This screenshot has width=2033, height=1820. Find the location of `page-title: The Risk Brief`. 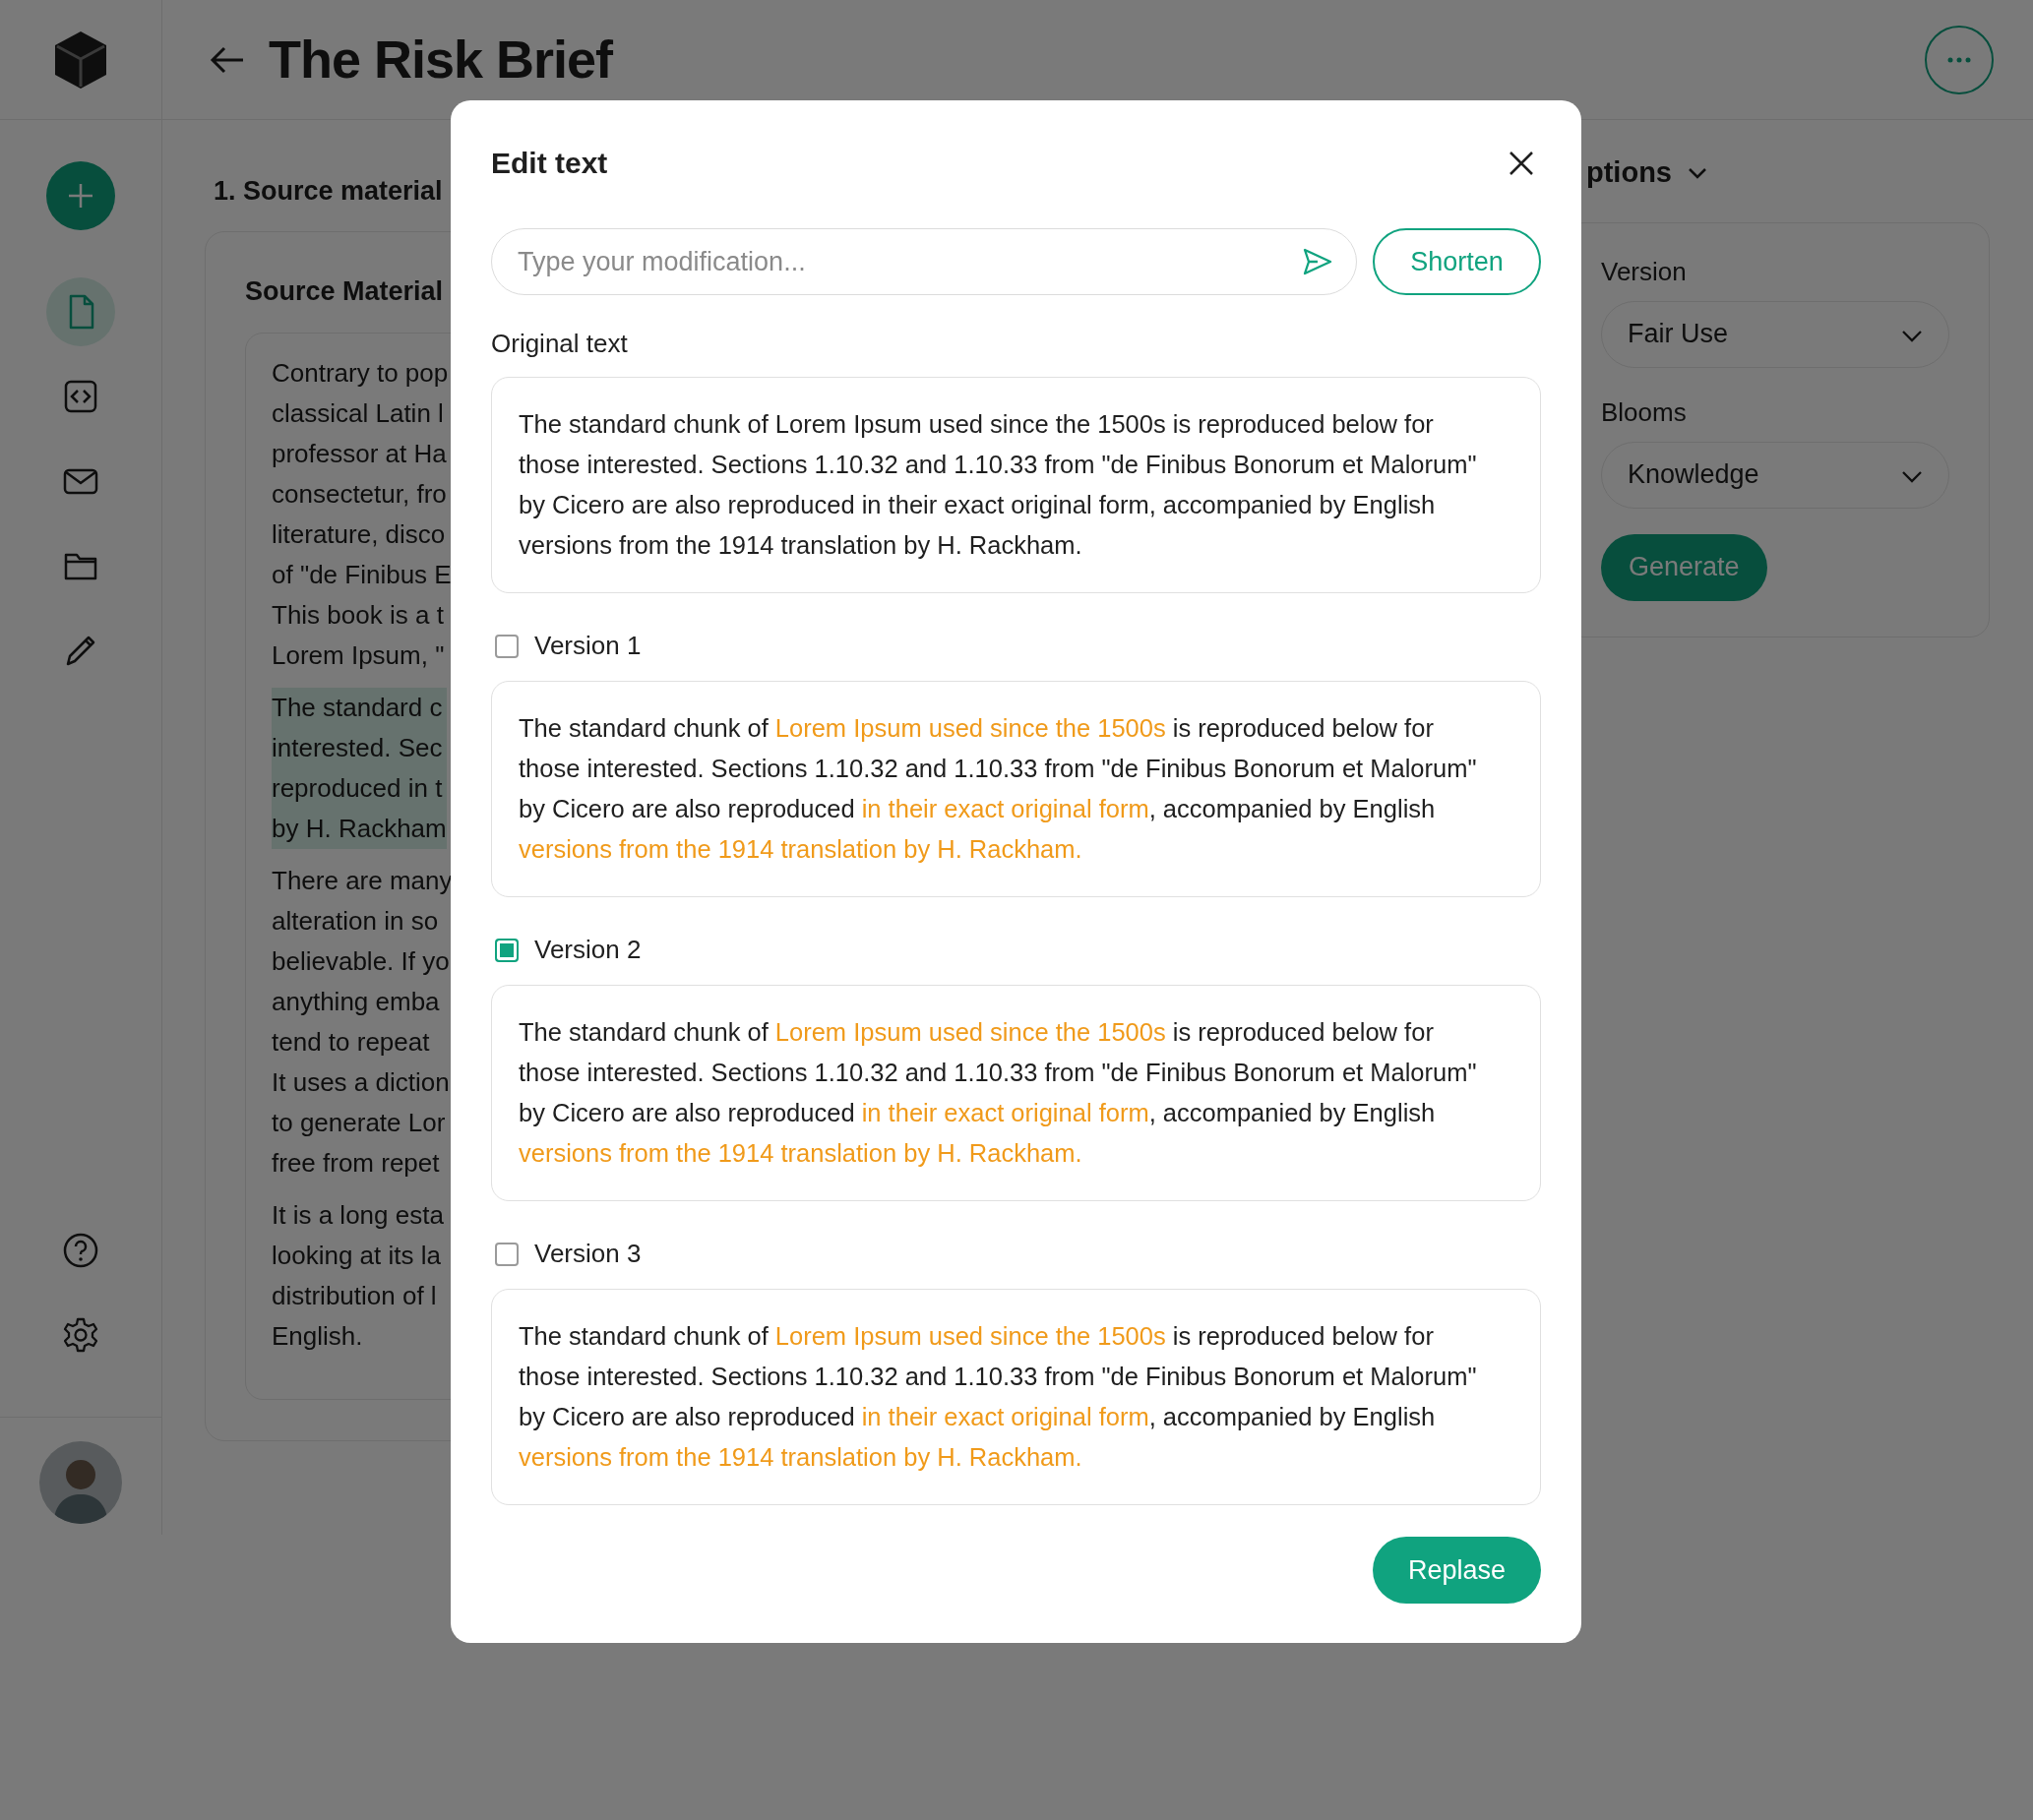

page-title: The Risk Brief is located at coordinates (441, 60).